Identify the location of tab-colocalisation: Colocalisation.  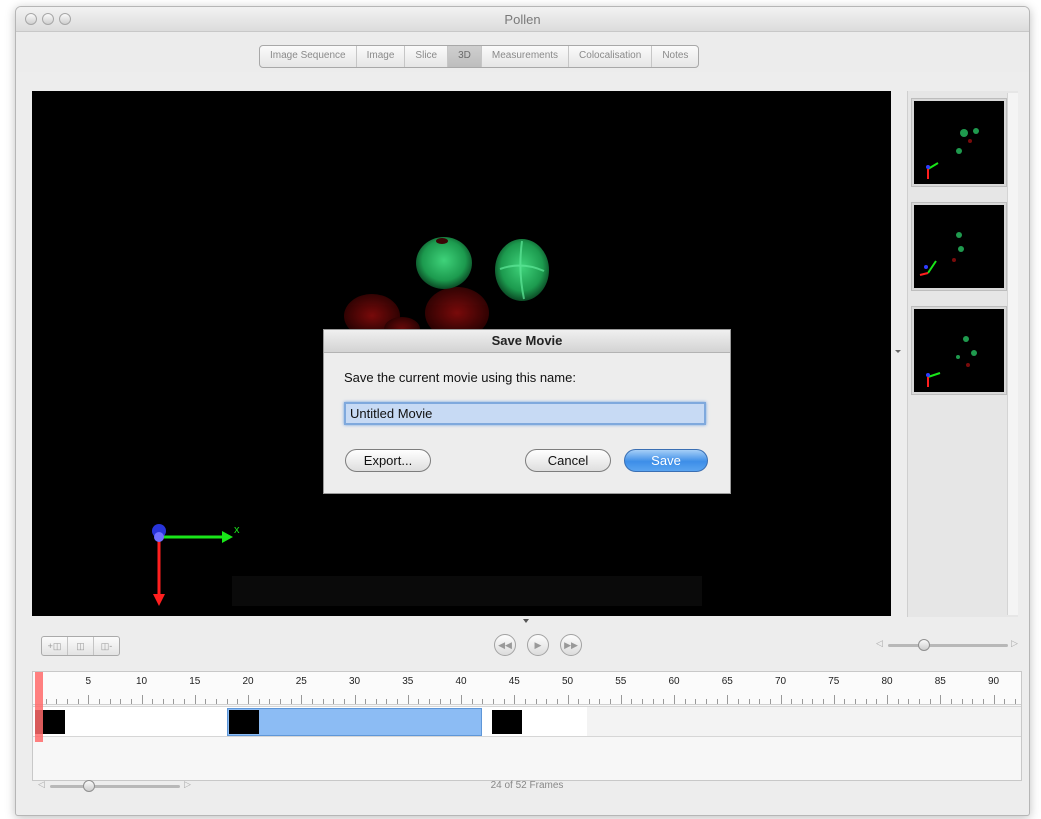
(611, 56).